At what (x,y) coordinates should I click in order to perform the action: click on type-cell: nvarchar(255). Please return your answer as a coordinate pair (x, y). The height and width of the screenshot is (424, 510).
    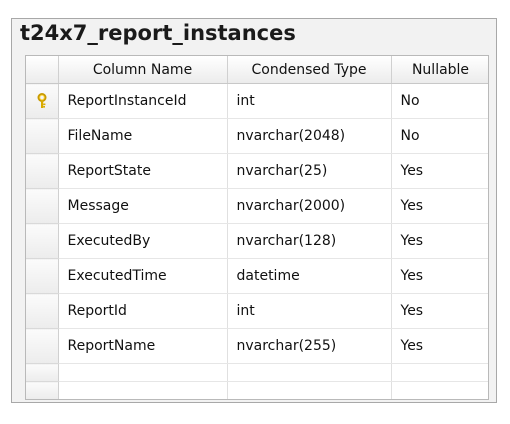
    Looking at the image, I should click on (309, 346).